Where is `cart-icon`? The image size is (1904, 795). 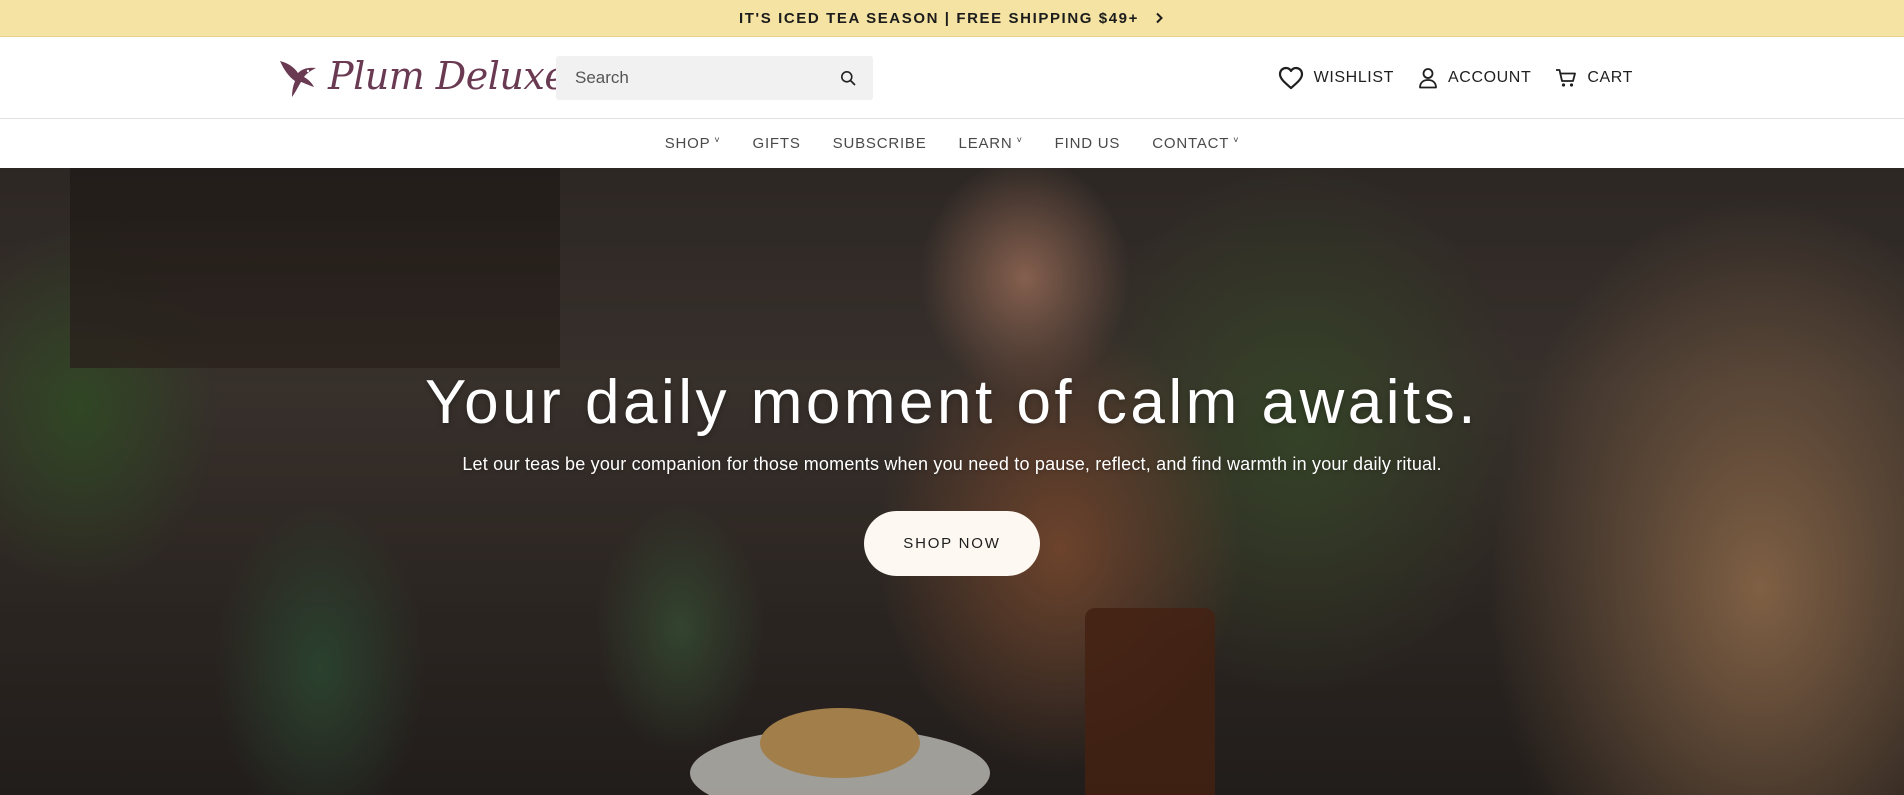
cart-icon is located at coordinates (1566, 78).